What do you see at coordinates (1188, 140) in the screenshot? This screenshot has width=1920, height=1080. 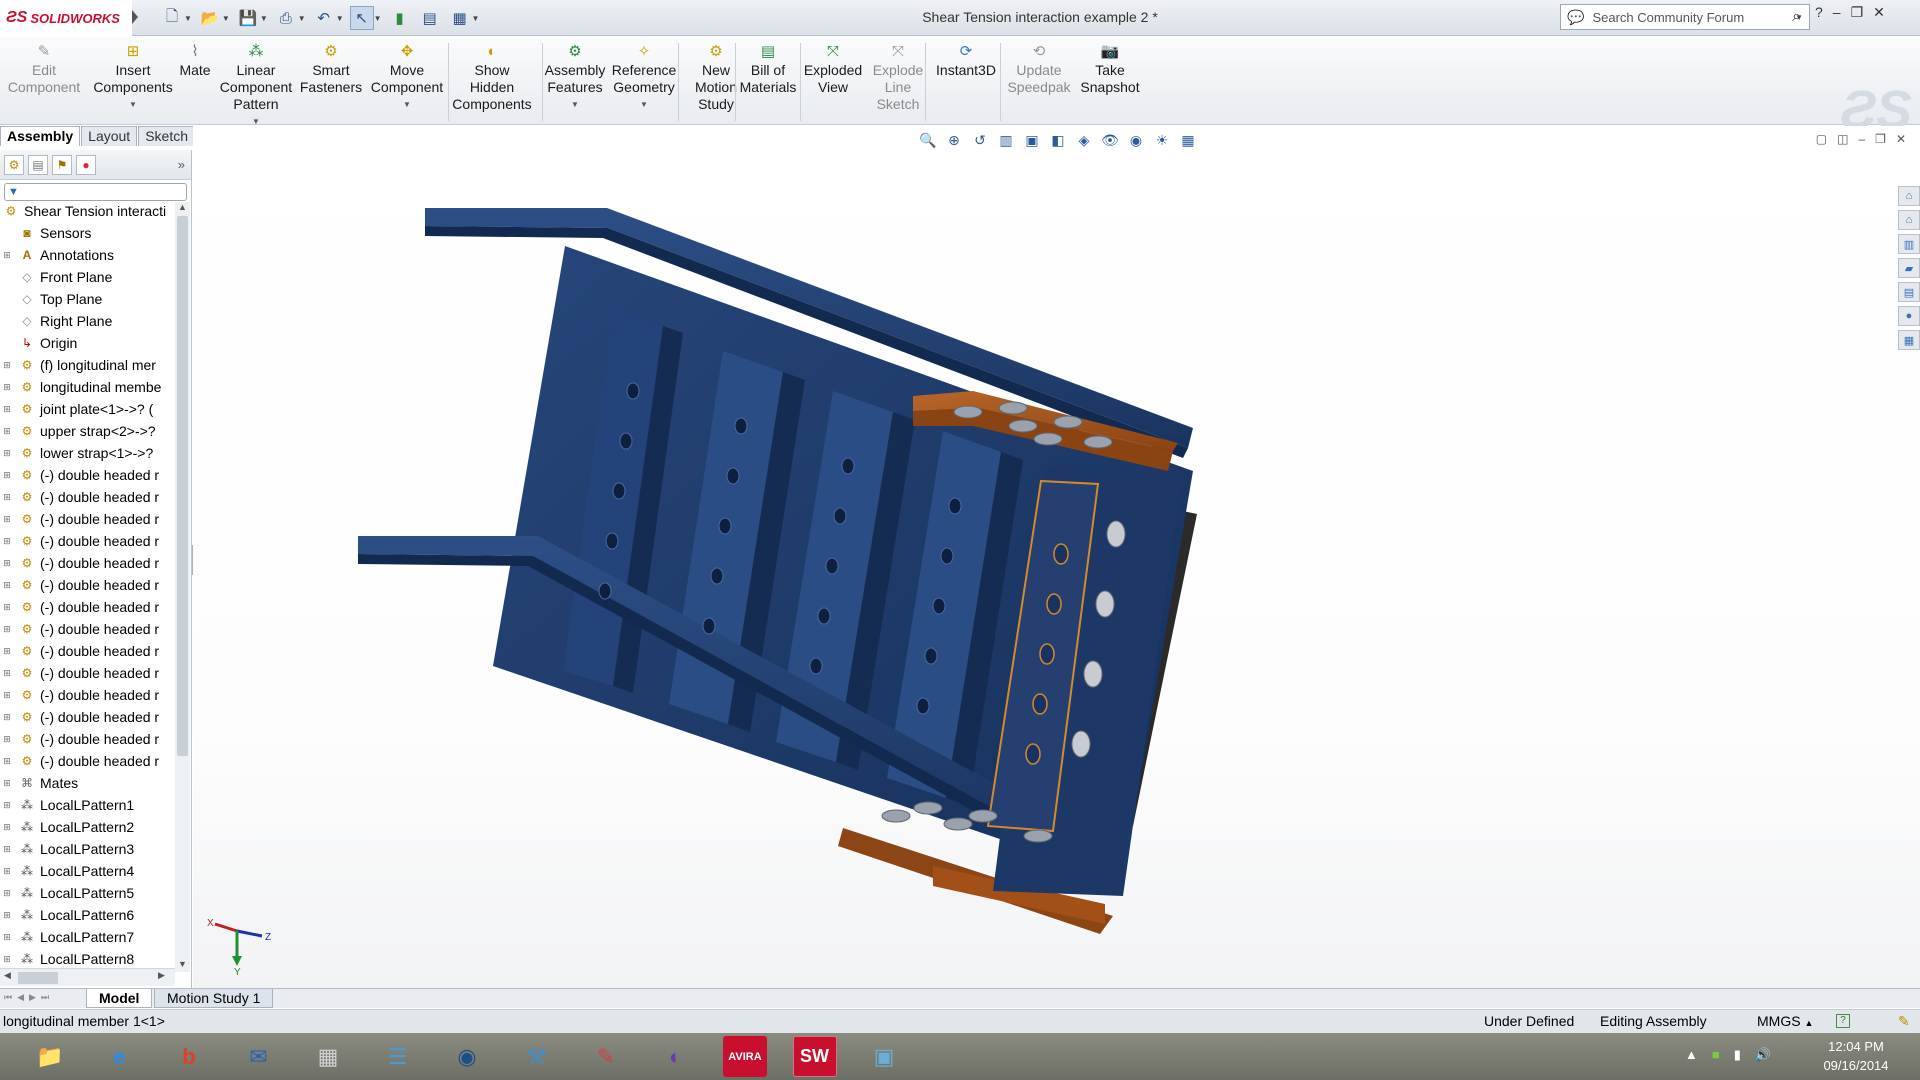 I see `view-settings-icon: ▦` at bounding box center [1188, 140].